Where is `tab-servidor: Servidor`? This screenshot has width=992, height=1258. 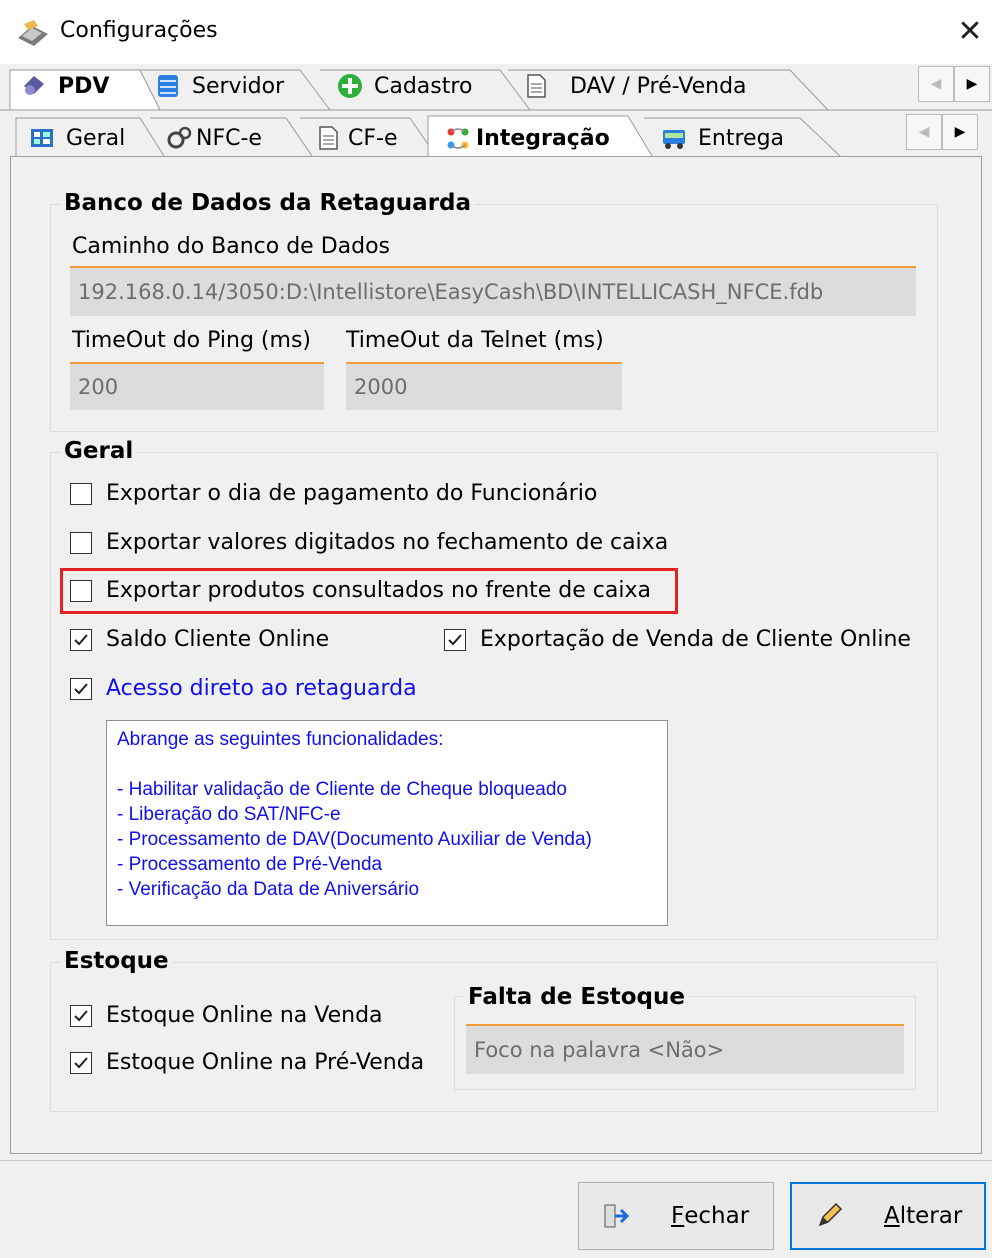 tab-servidor: Servidor is located at coordinates (215, 86).